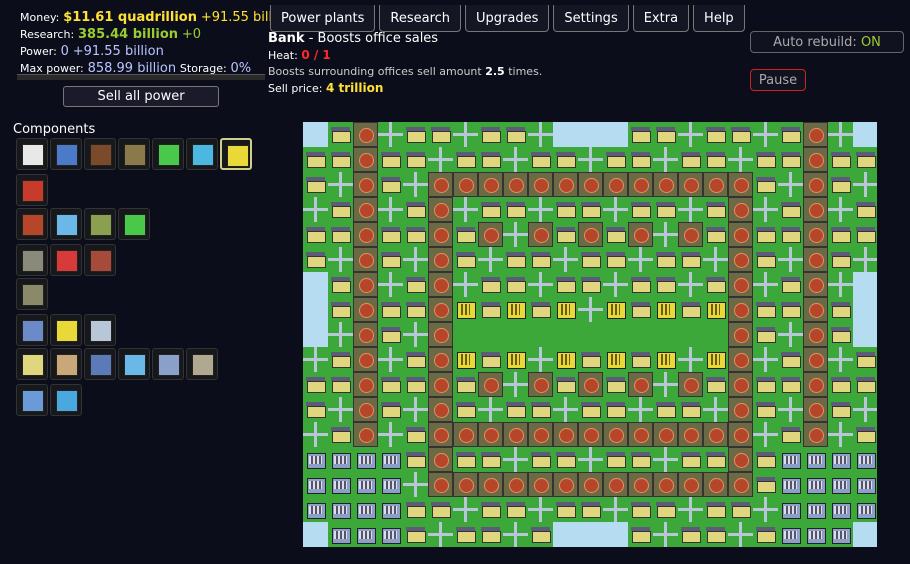 The width and height of the screenshot is (910, 564). Describe the element at coordinates (591, 18) in the screenshot. I see `tab-settings: Settings` at that location.